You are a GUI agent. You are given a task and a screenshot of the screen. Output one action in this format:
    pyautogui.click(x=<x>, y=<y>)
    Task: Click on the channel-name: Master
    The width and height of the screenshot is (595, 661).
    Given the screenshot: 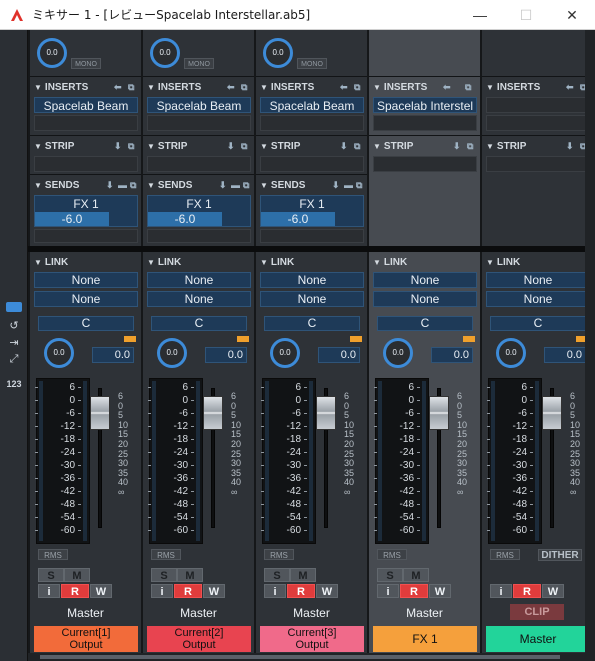 What is the action you would take?
    pyautogui.click(x=538, y=639)
    